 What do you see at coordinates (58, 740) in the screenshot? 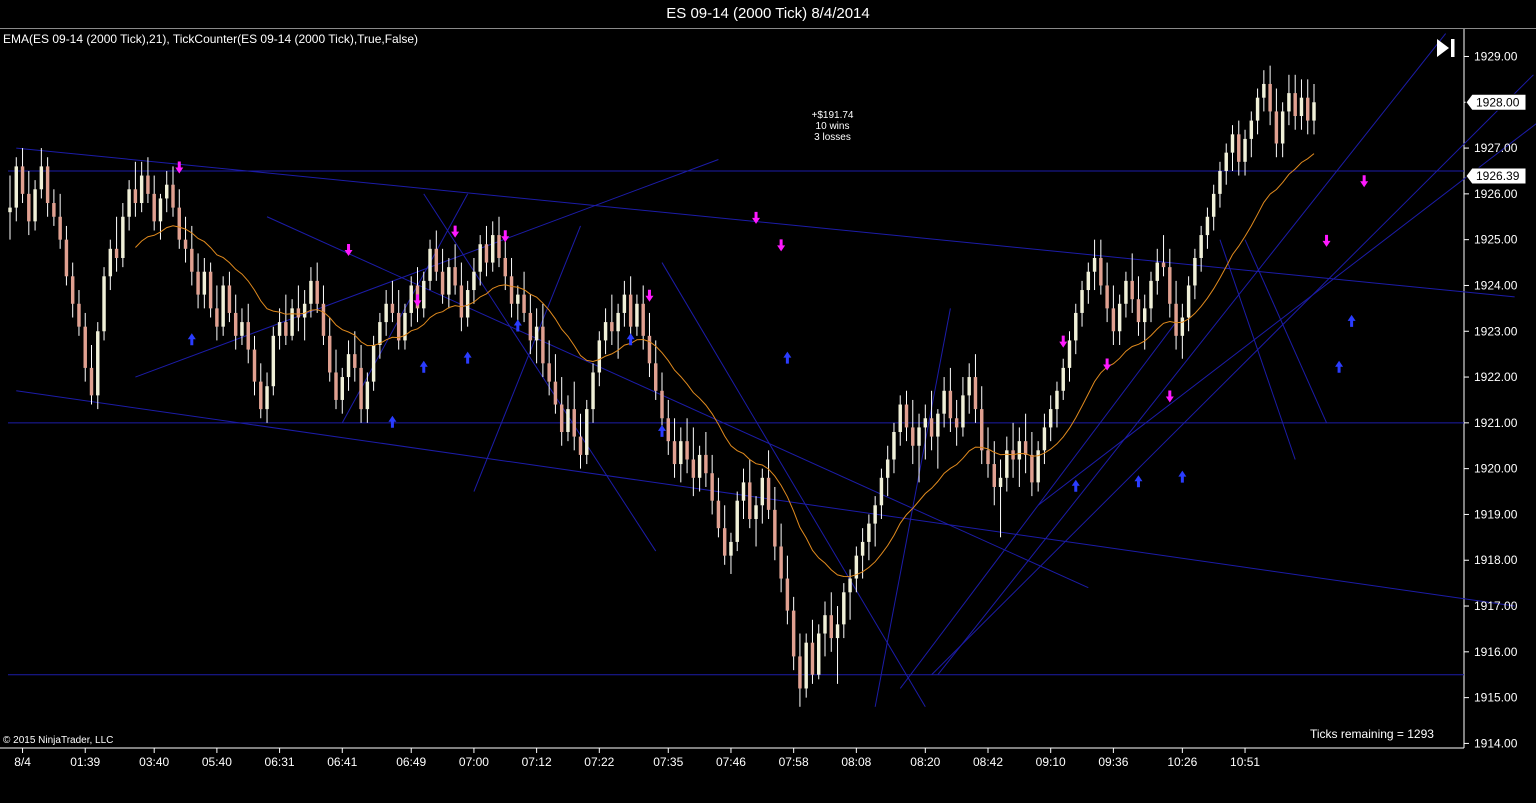
I see `copyright: © 2015 NinjaTrader, LLC` at bounding box center [58, 740].